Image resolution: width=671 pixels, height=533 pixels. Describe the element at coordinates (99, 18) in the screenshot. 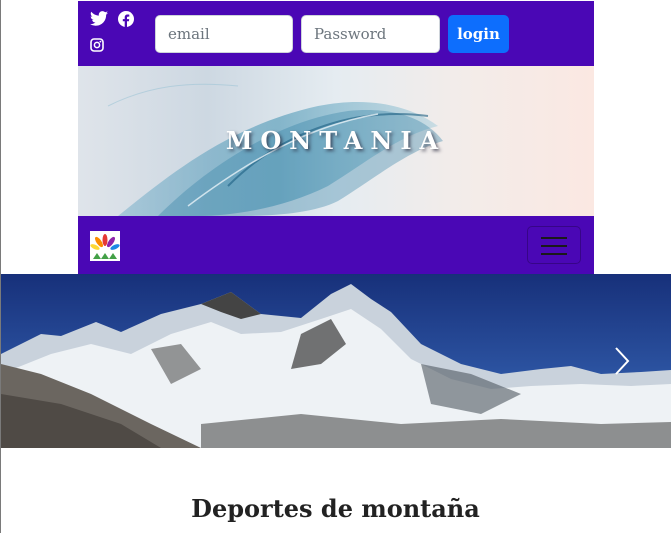

I see `twitter-icon` at that location.